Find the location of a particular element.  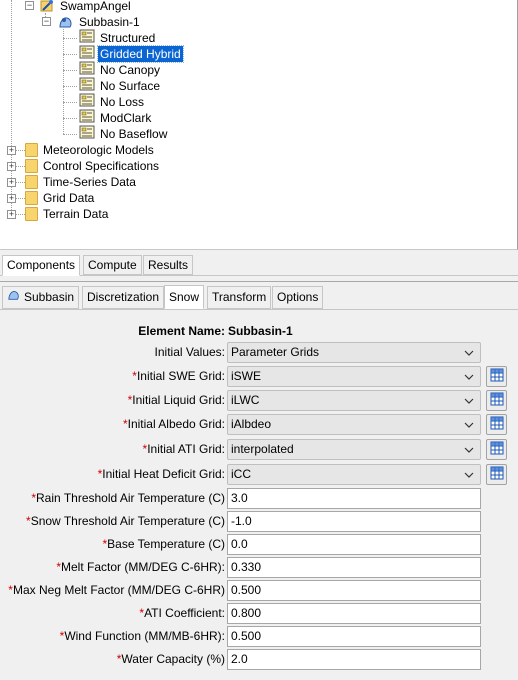

rain-threshold-row: *Rain Threshold Air Temperature (C) 3.0 is located at coordinates (259, 498).